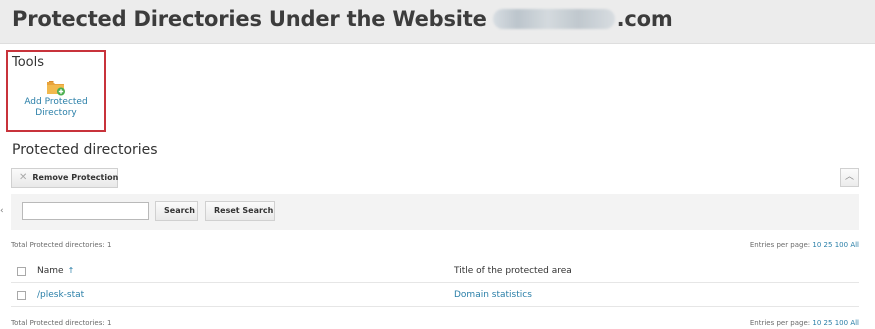 Image resolution: width=875 pixels, height=329 pixels. Describe the element at coordinates (240, 211) in the screenshot. I see `reset-search-button: Reset Search` at that location.